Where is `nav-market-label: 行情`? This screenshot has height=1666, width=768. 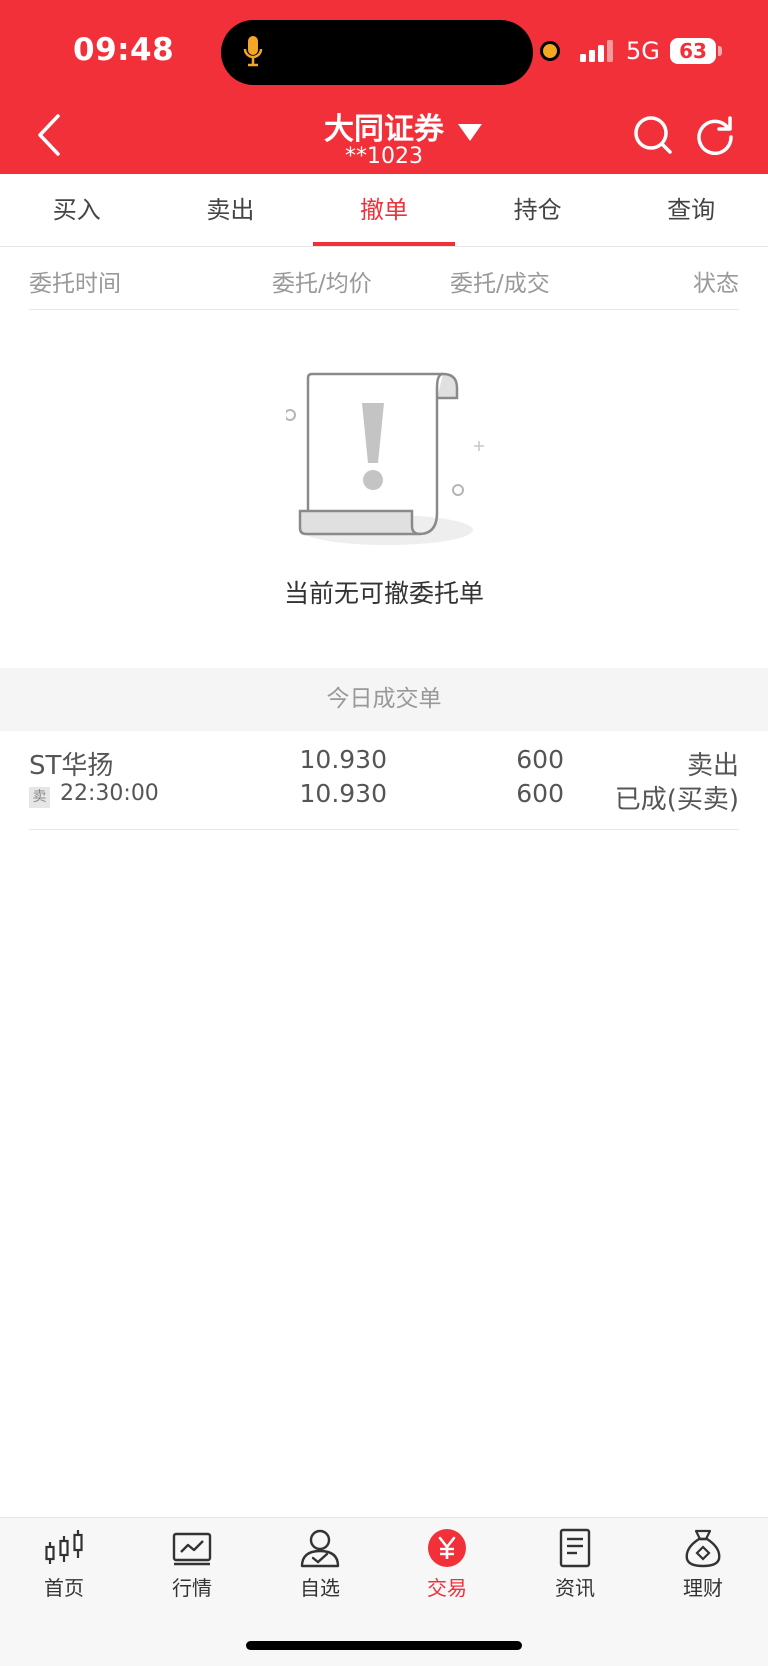 nav-market-label: 行情 is located at coordinates (192, 1588).